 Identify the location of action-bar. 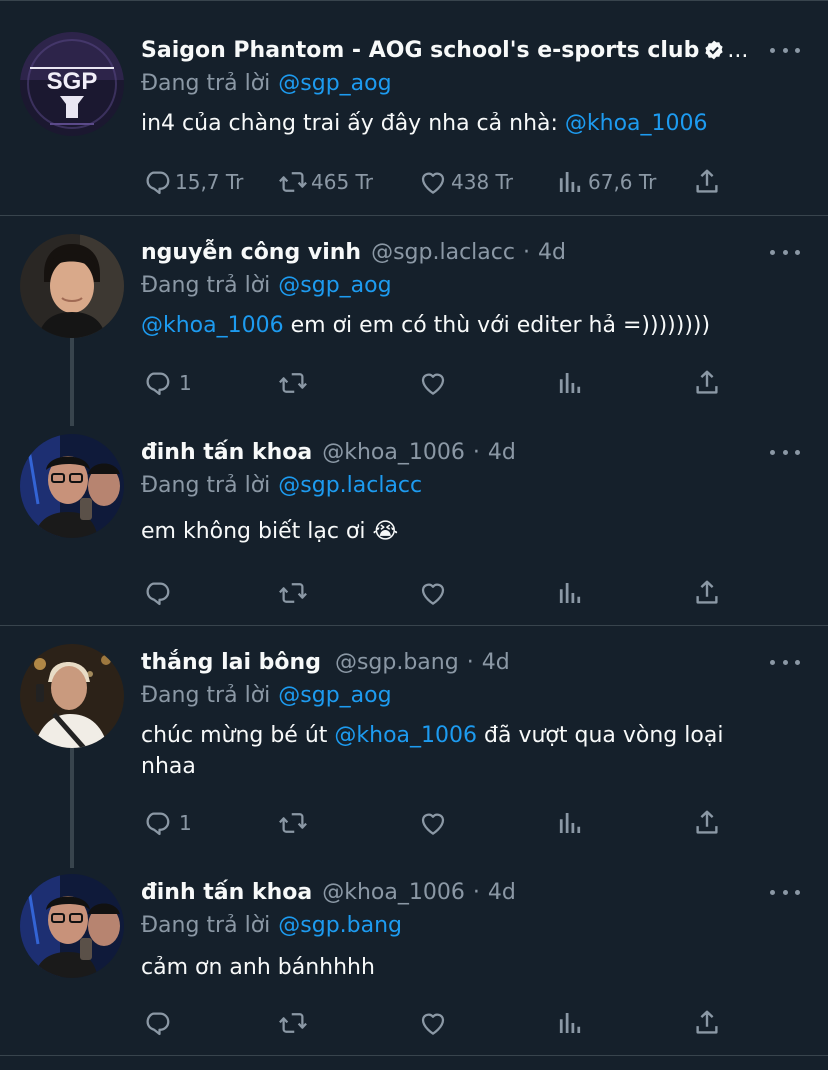
(441, 593).